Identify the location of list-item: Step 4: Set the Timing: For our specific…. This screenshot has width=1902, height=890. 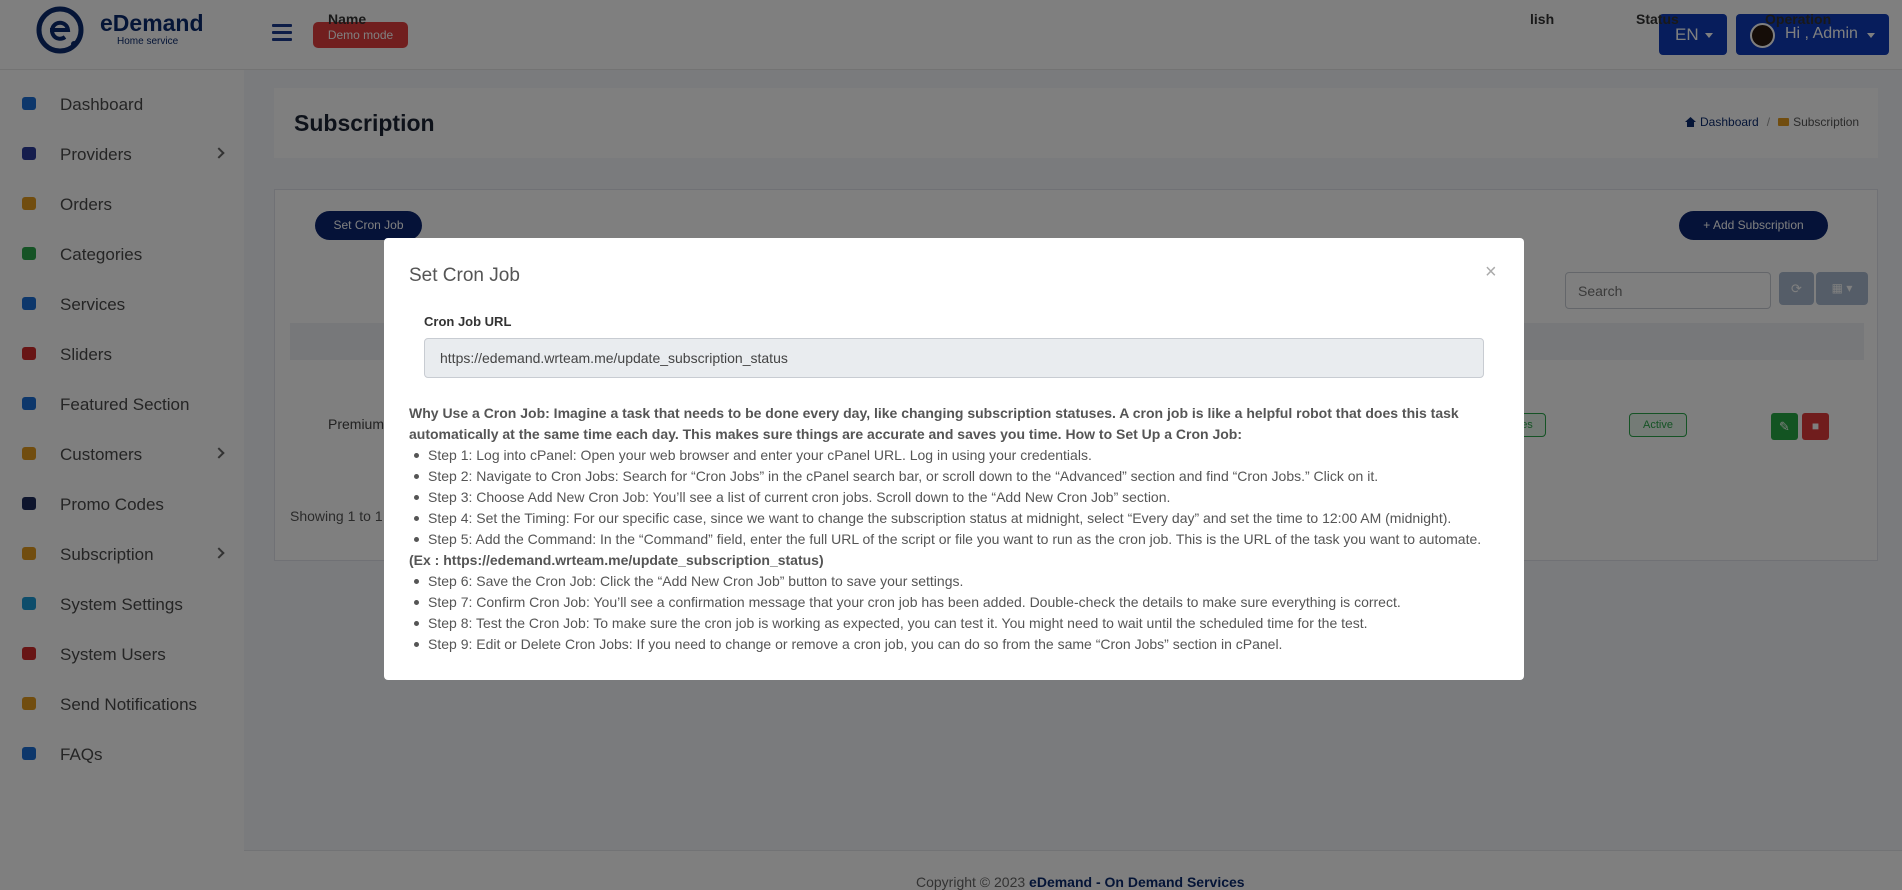
(964, 518).